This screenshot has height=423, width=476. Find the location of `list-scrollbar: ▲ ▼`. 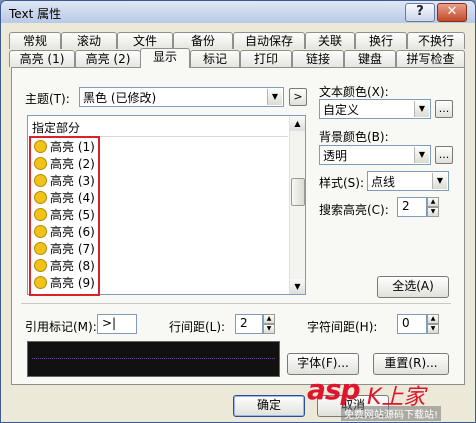

list-scrollbar: ▲ ▼ is located at coordinates (297, 205).